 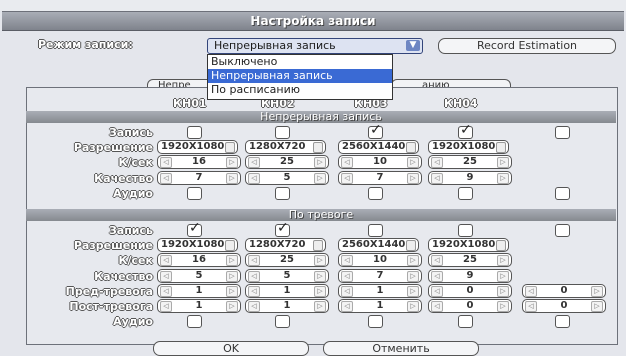 What do you see at coordinates (199, 260) in the screenshot?
I see `section2-fps-spinner: ◁ 16 ▷` at bounding box center [199, 260].